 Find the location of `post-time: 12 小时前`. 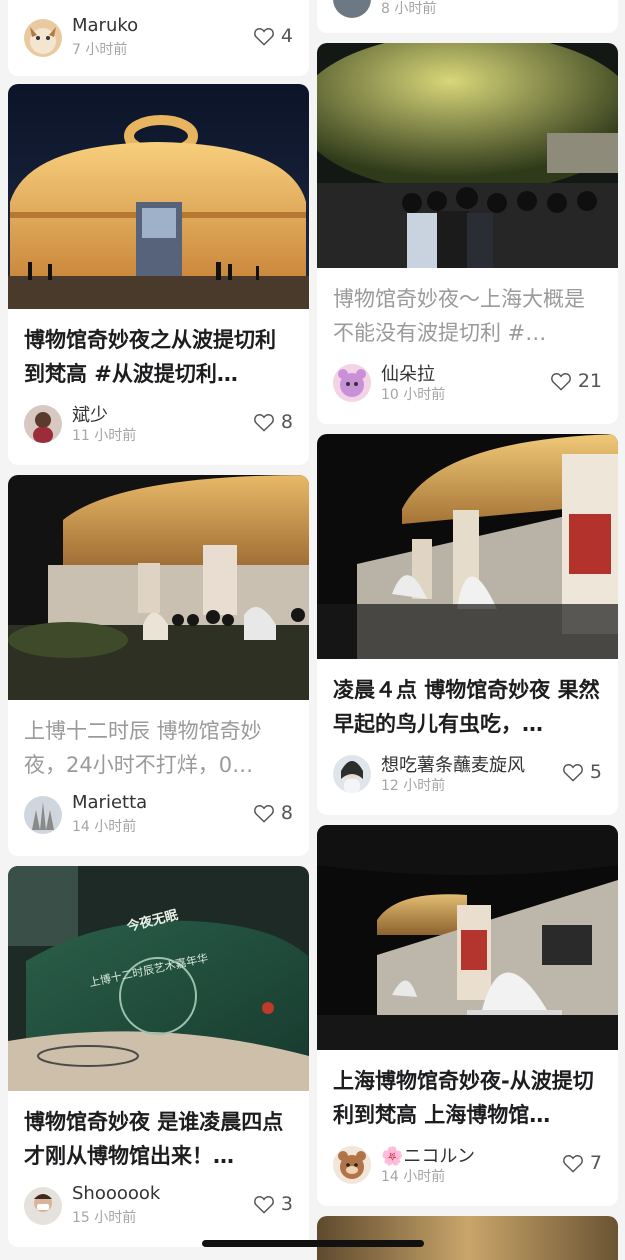

post-time: 12 小时前 is located at coordinates (413, 786).